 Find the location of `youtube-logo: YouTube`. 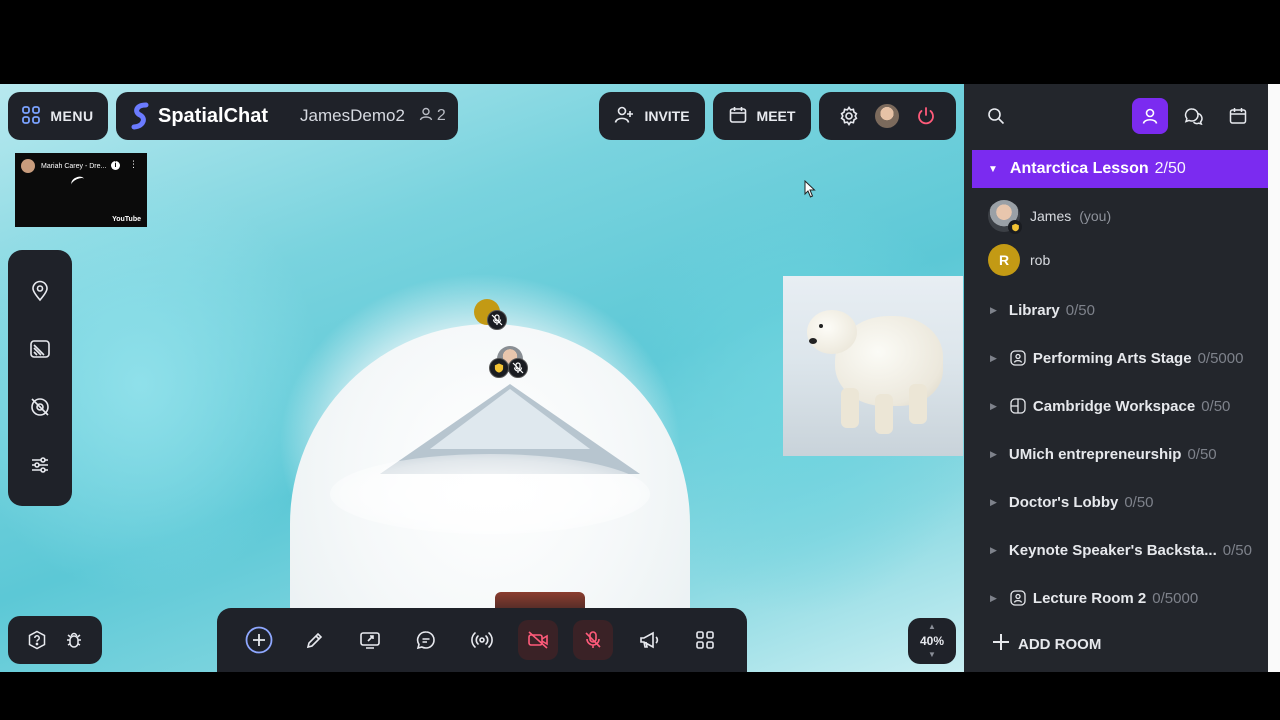

youtube-logo: YouTube is located at coordinates (126, 219).